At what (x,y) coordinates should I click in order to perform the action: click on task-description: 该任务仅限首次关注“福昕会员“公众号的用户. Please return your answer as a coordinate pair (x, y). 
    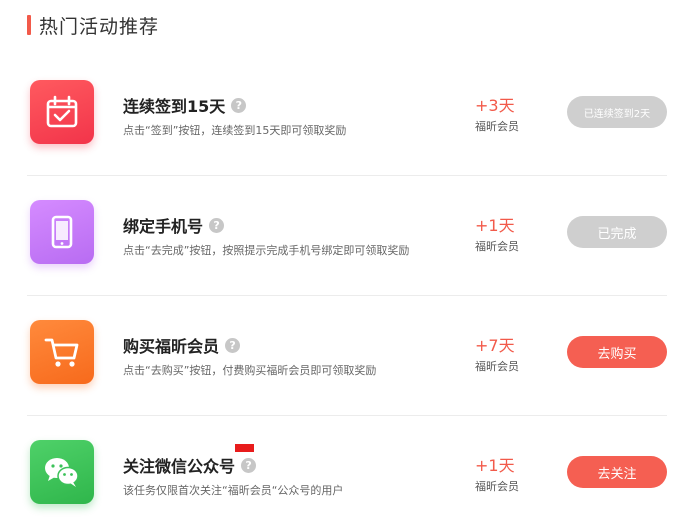
    Looking at the image, I should click on (233, 490).